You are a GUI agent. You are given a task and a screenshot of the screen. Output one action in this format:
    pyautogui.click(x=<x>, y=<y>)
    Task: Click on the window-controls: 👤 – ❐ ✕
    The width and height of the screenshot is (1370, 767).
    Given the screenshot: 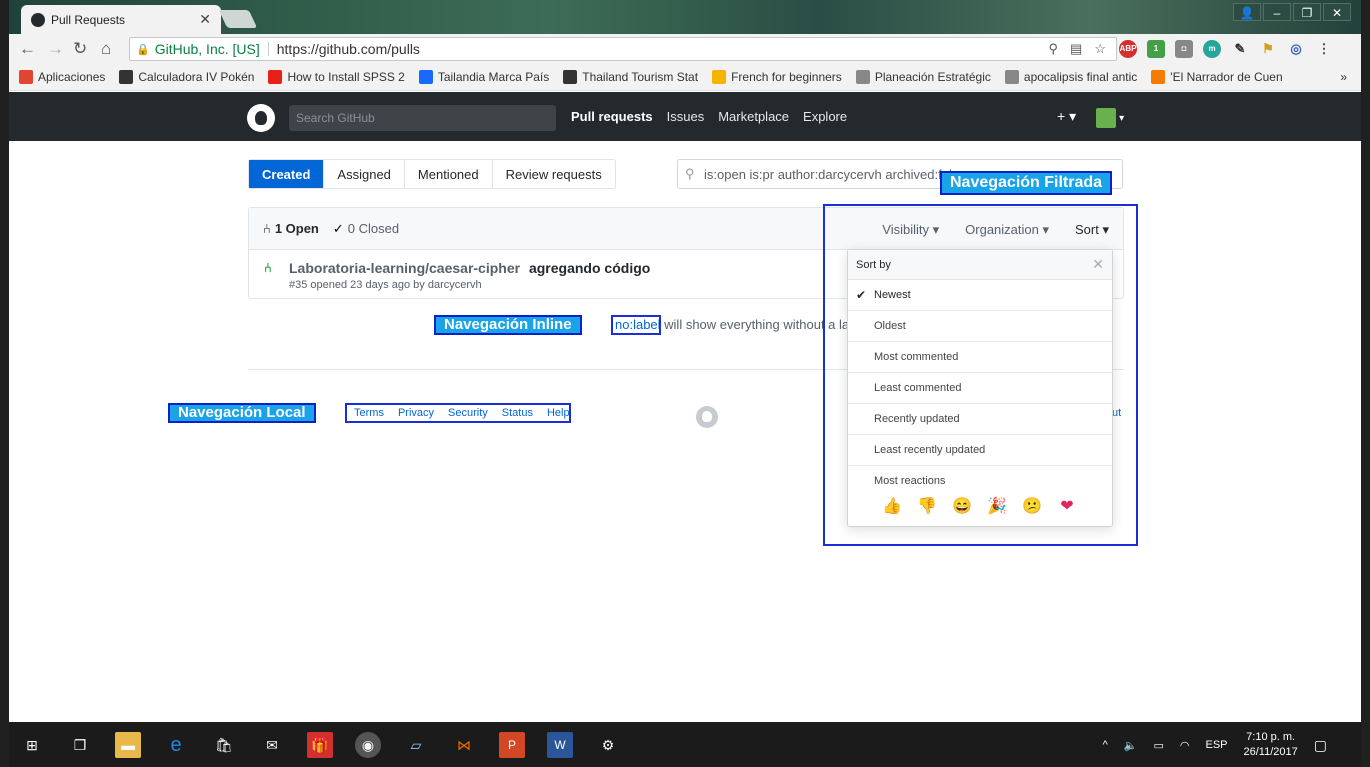 What is the action you would take?
    pyautogui.click(x=1292, y=12)
    